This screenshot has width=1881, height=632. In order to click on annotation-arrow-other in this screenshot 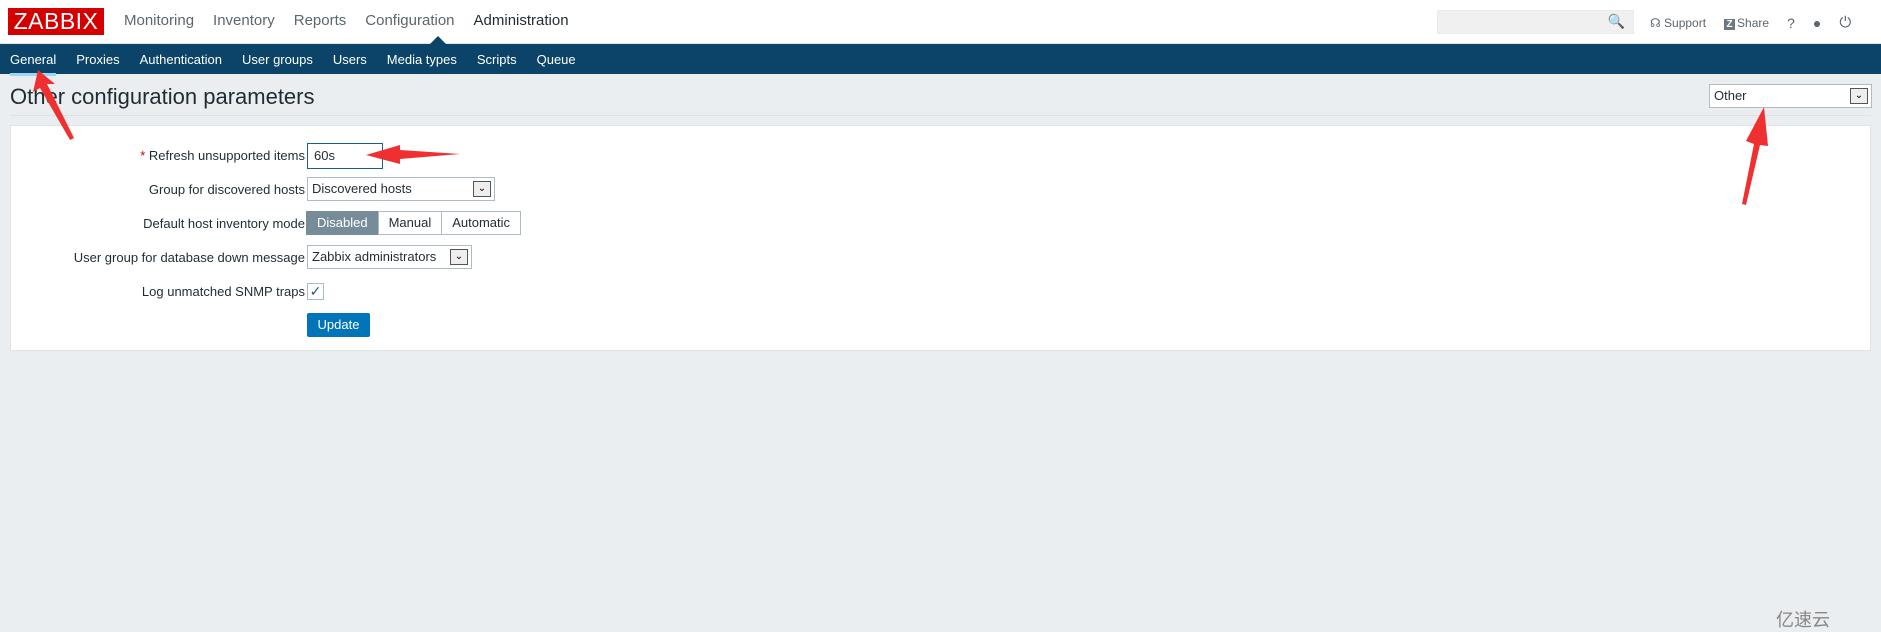, I will do `click(1755, 156)`.